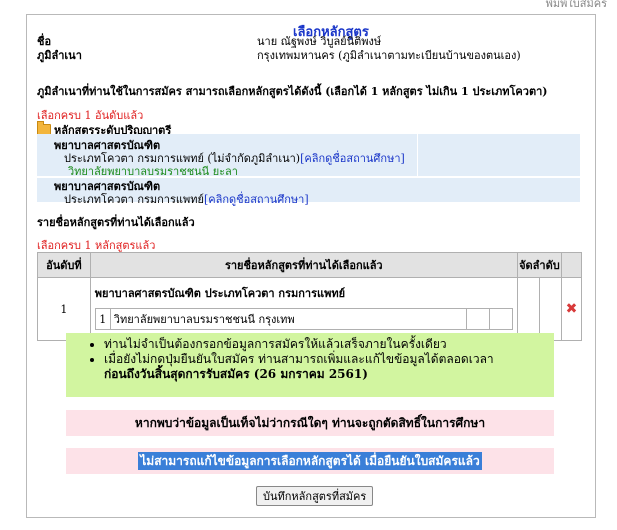 The image size is (617, 530). I want to click on col-program: รายชื่อหลักสูตรที่ท่านได้เลือกแล้ว, so click(303, 265).